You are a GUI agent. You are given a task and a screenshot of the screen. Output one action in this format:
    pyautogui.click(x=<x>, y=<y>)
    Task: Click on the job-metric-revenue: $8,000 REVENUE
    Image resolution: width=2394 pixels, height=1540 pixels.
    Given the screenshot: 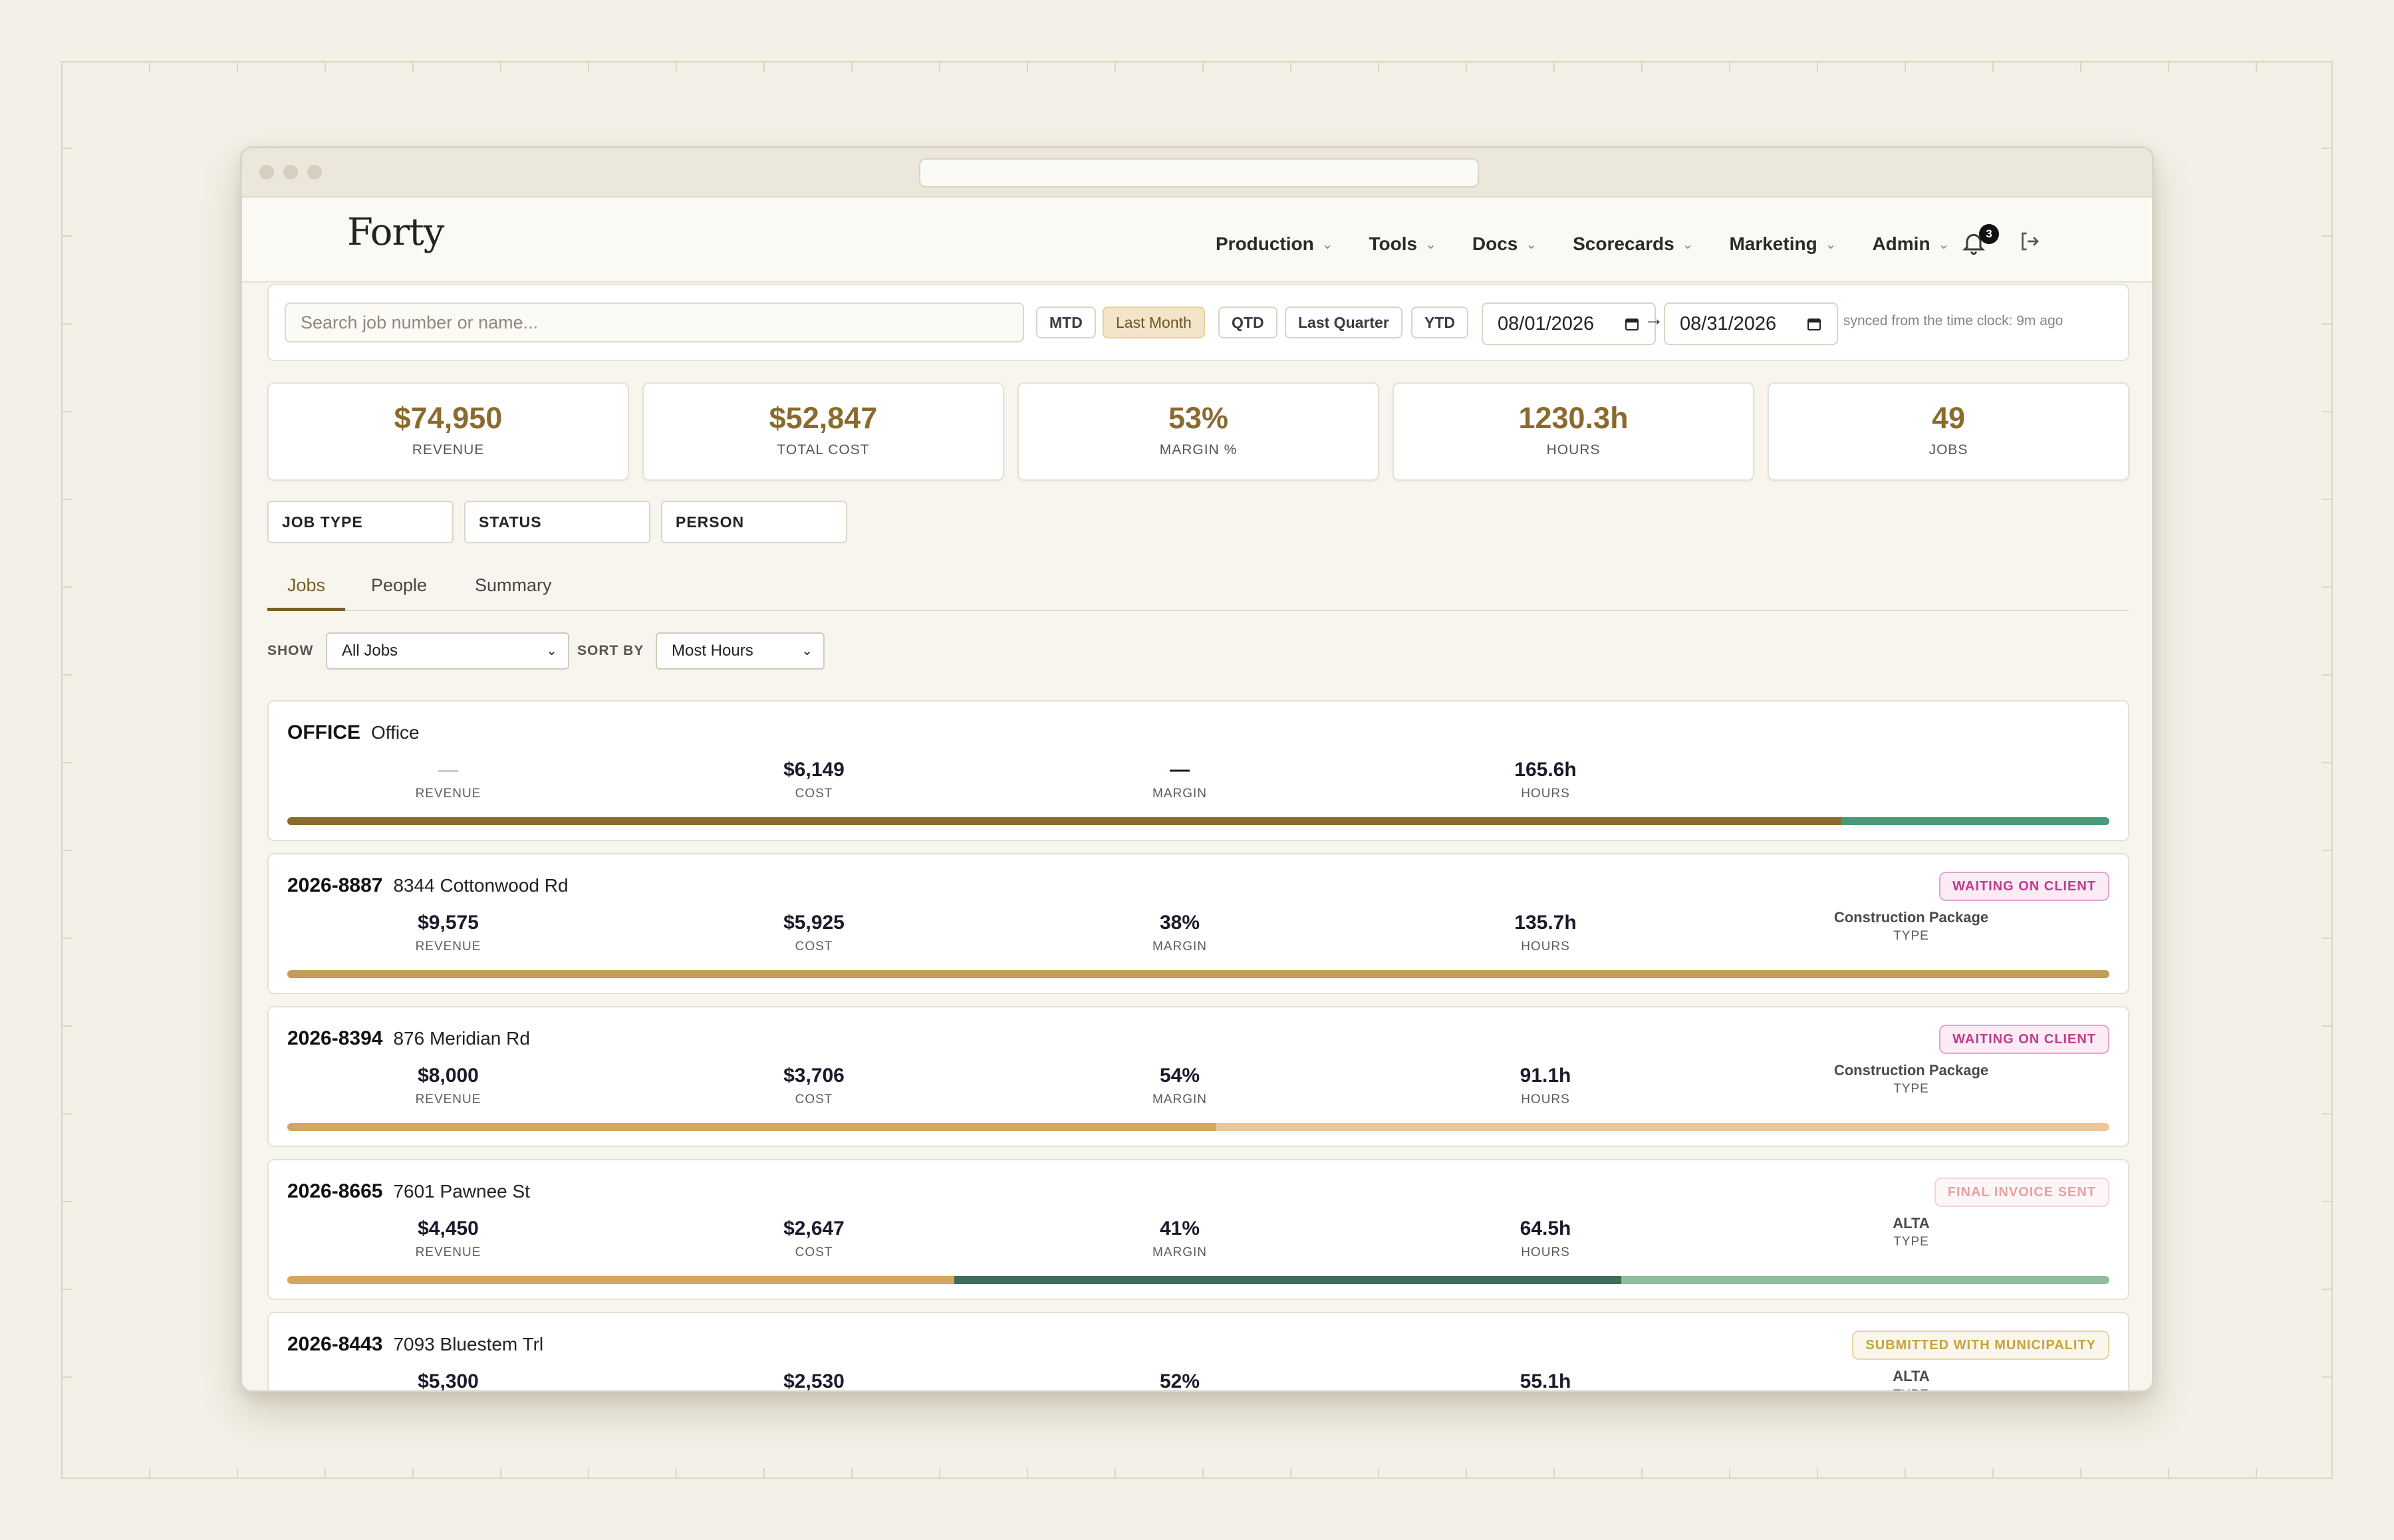 What is the action you would take?
    pyautogui.click(x=448, y=1086)
    